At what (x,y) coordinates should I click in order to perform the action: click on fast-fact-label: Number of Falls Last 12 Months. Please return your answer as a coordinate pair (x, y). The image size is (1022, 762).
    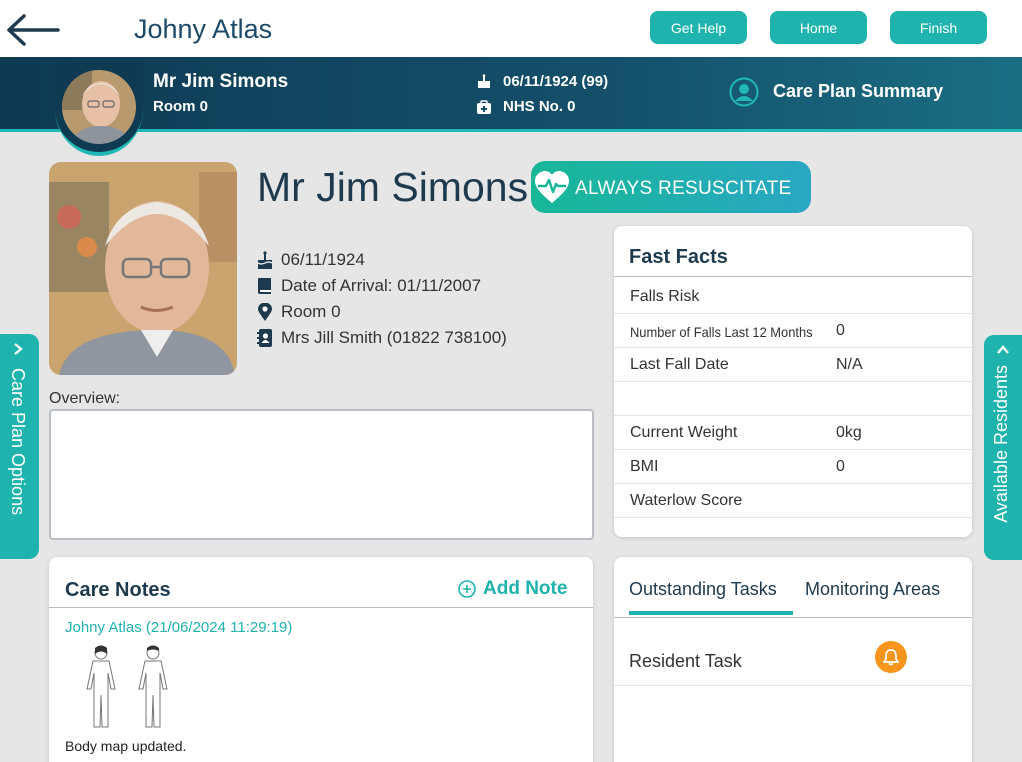
    Looking at the image, I should click on (721, 332).